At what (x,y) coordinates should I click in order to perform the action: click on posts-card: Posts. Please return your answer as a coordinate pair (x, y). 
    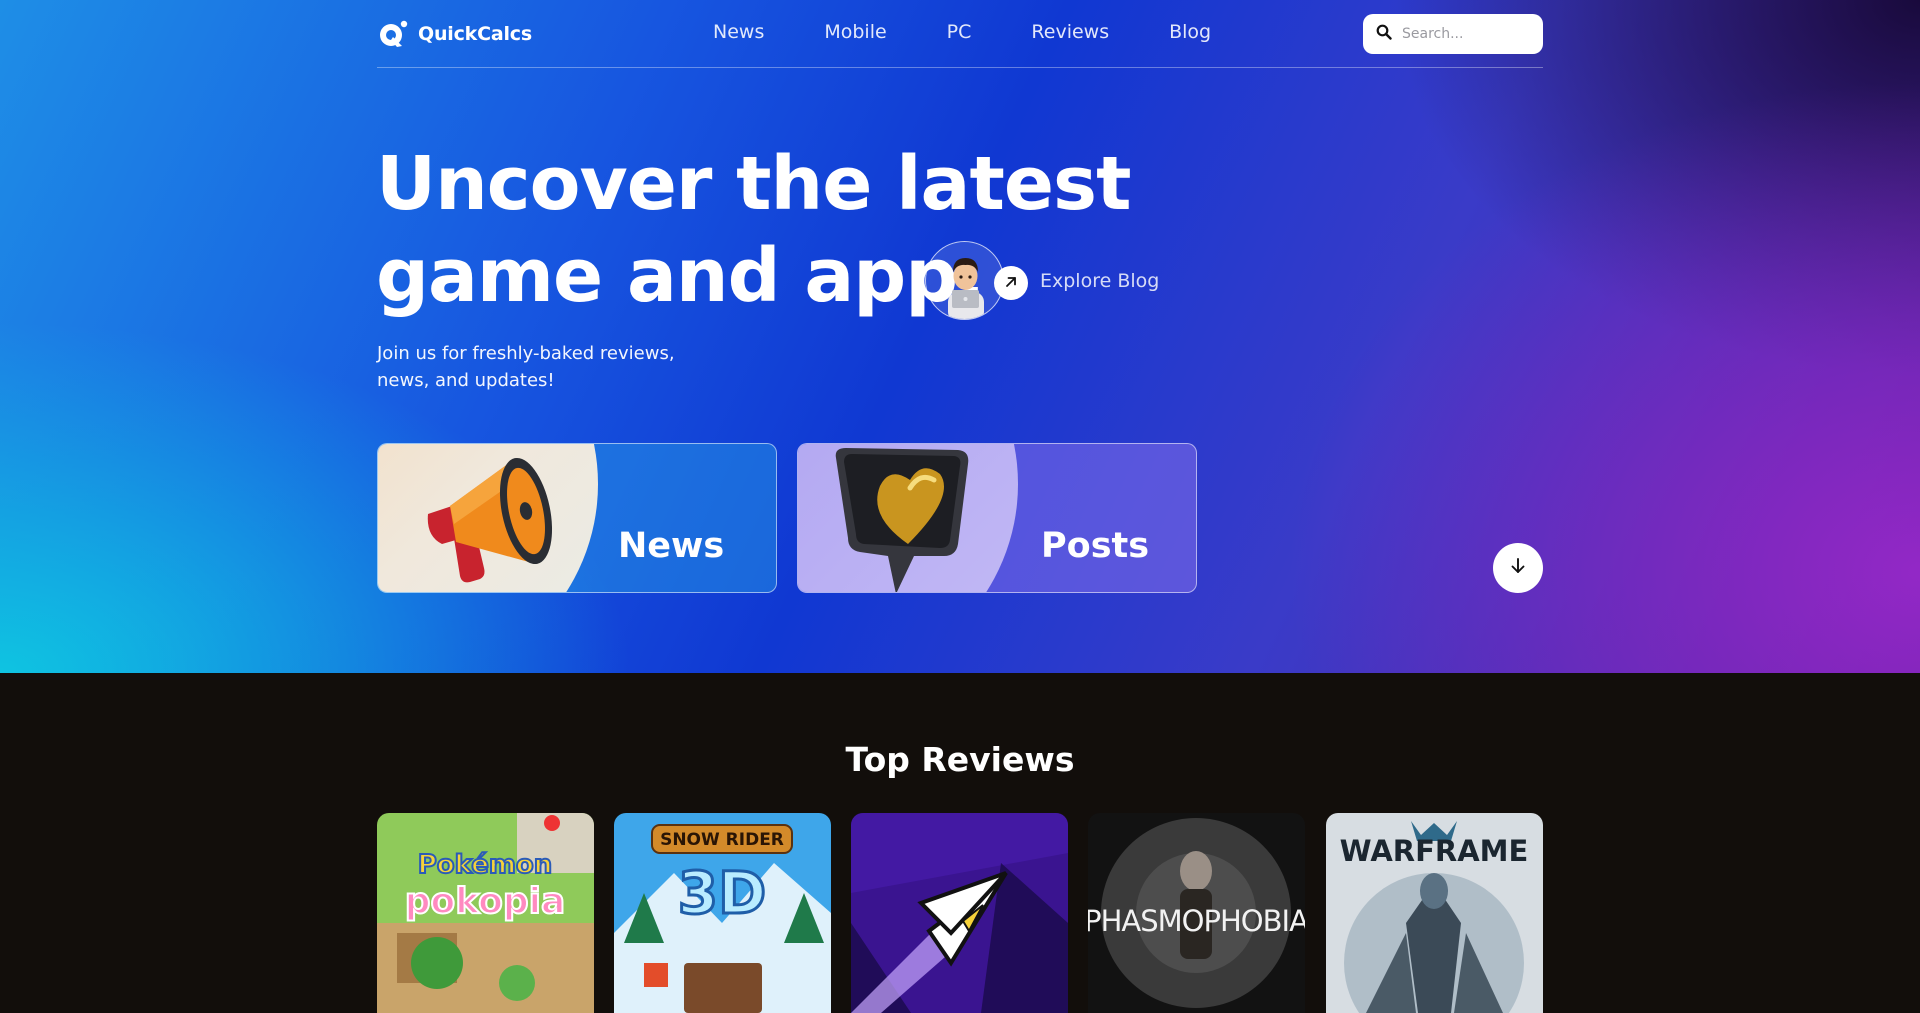
    Looking at the image, I should click on (997, 518).